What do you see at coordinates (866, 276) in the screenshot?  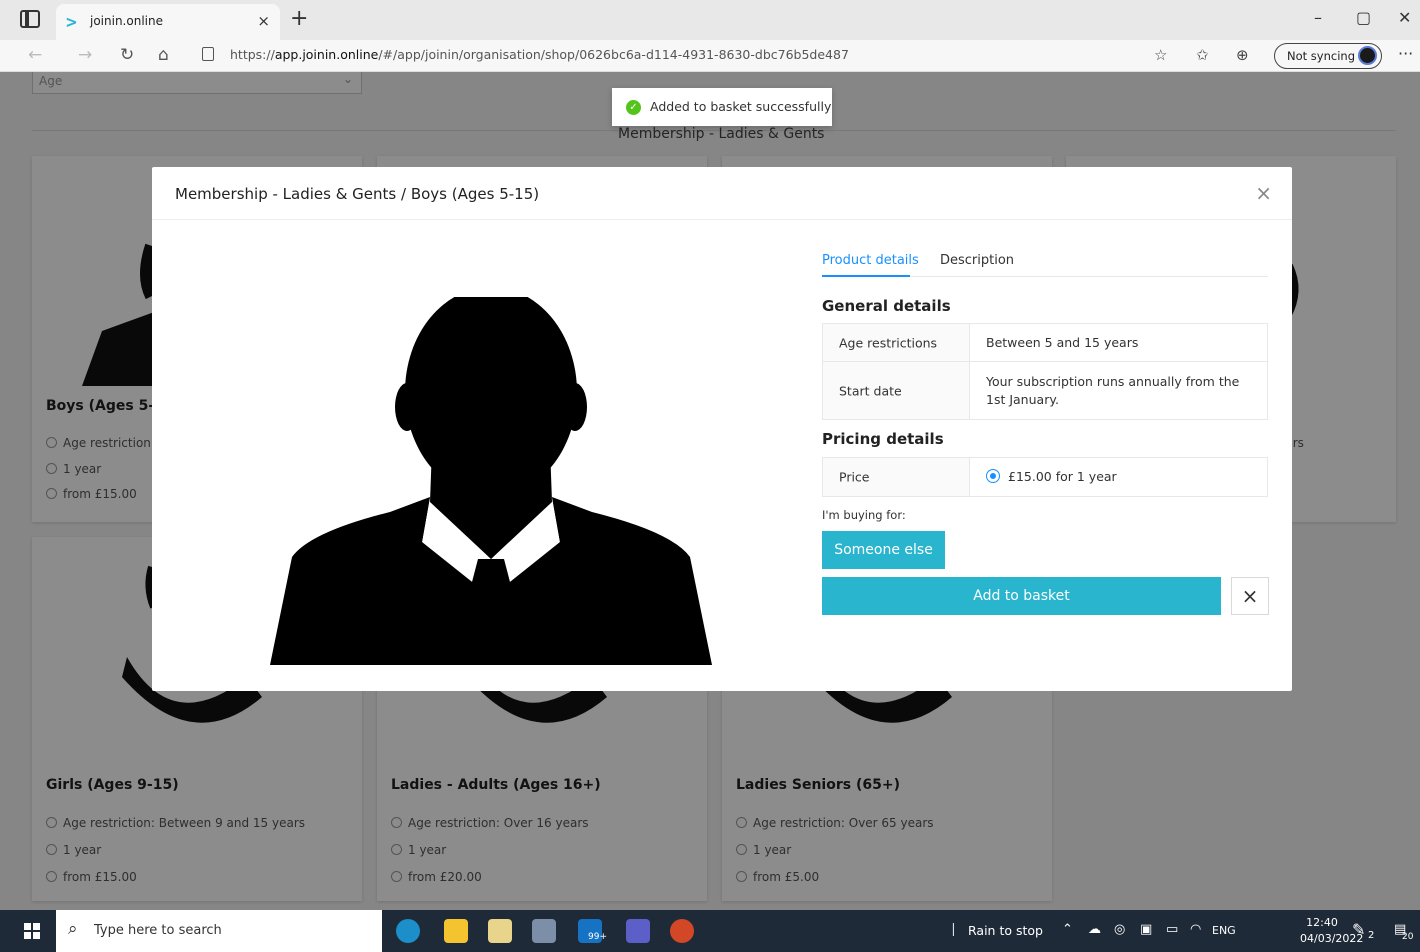 I see `active-tab-indicator` at bounding box center [866, 276].